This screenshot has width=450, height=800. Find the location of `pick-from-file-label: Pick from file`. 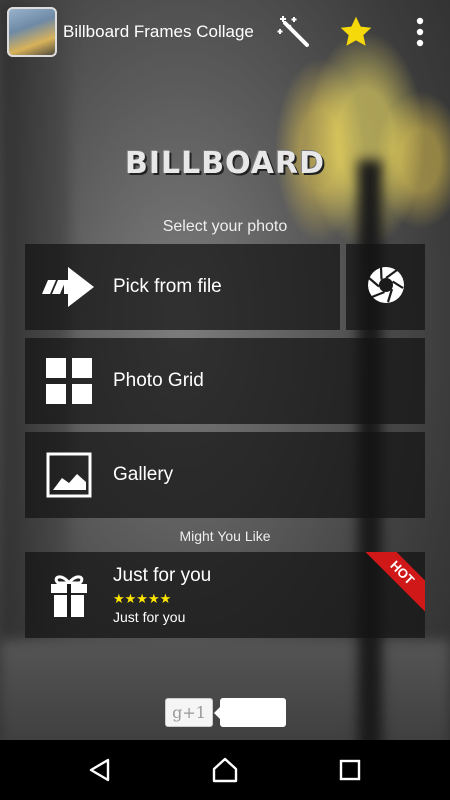

pick-from-file-label: Pick from file is located at coordinates (167, 286).